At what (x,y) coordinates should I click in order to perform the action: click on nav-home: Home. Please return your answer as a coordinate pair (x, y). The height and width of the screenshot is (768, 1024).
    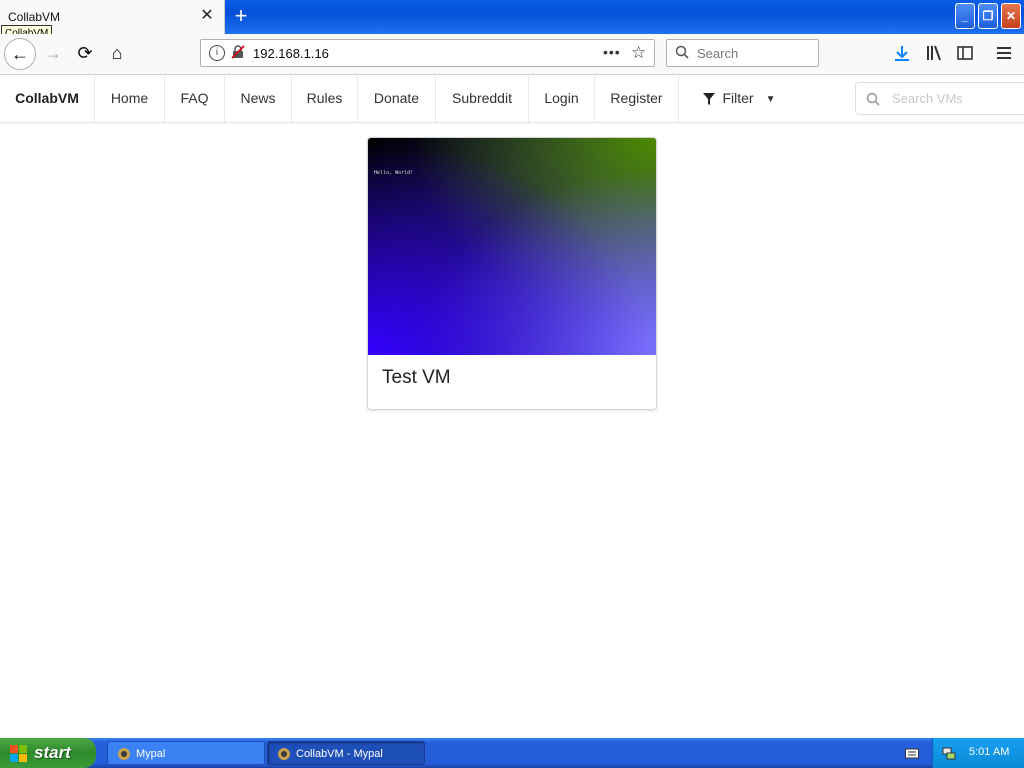
    Looking at the image, I should click on (130, 98).